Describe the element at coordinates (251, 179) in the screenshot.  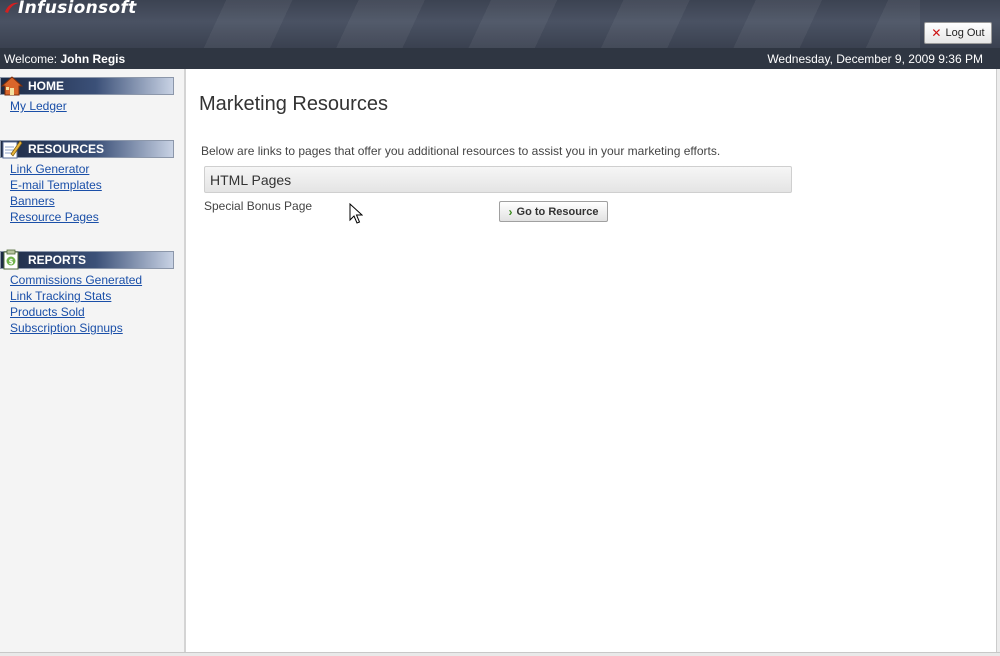
I see `resource-group-title: HTML Pages` at that location.